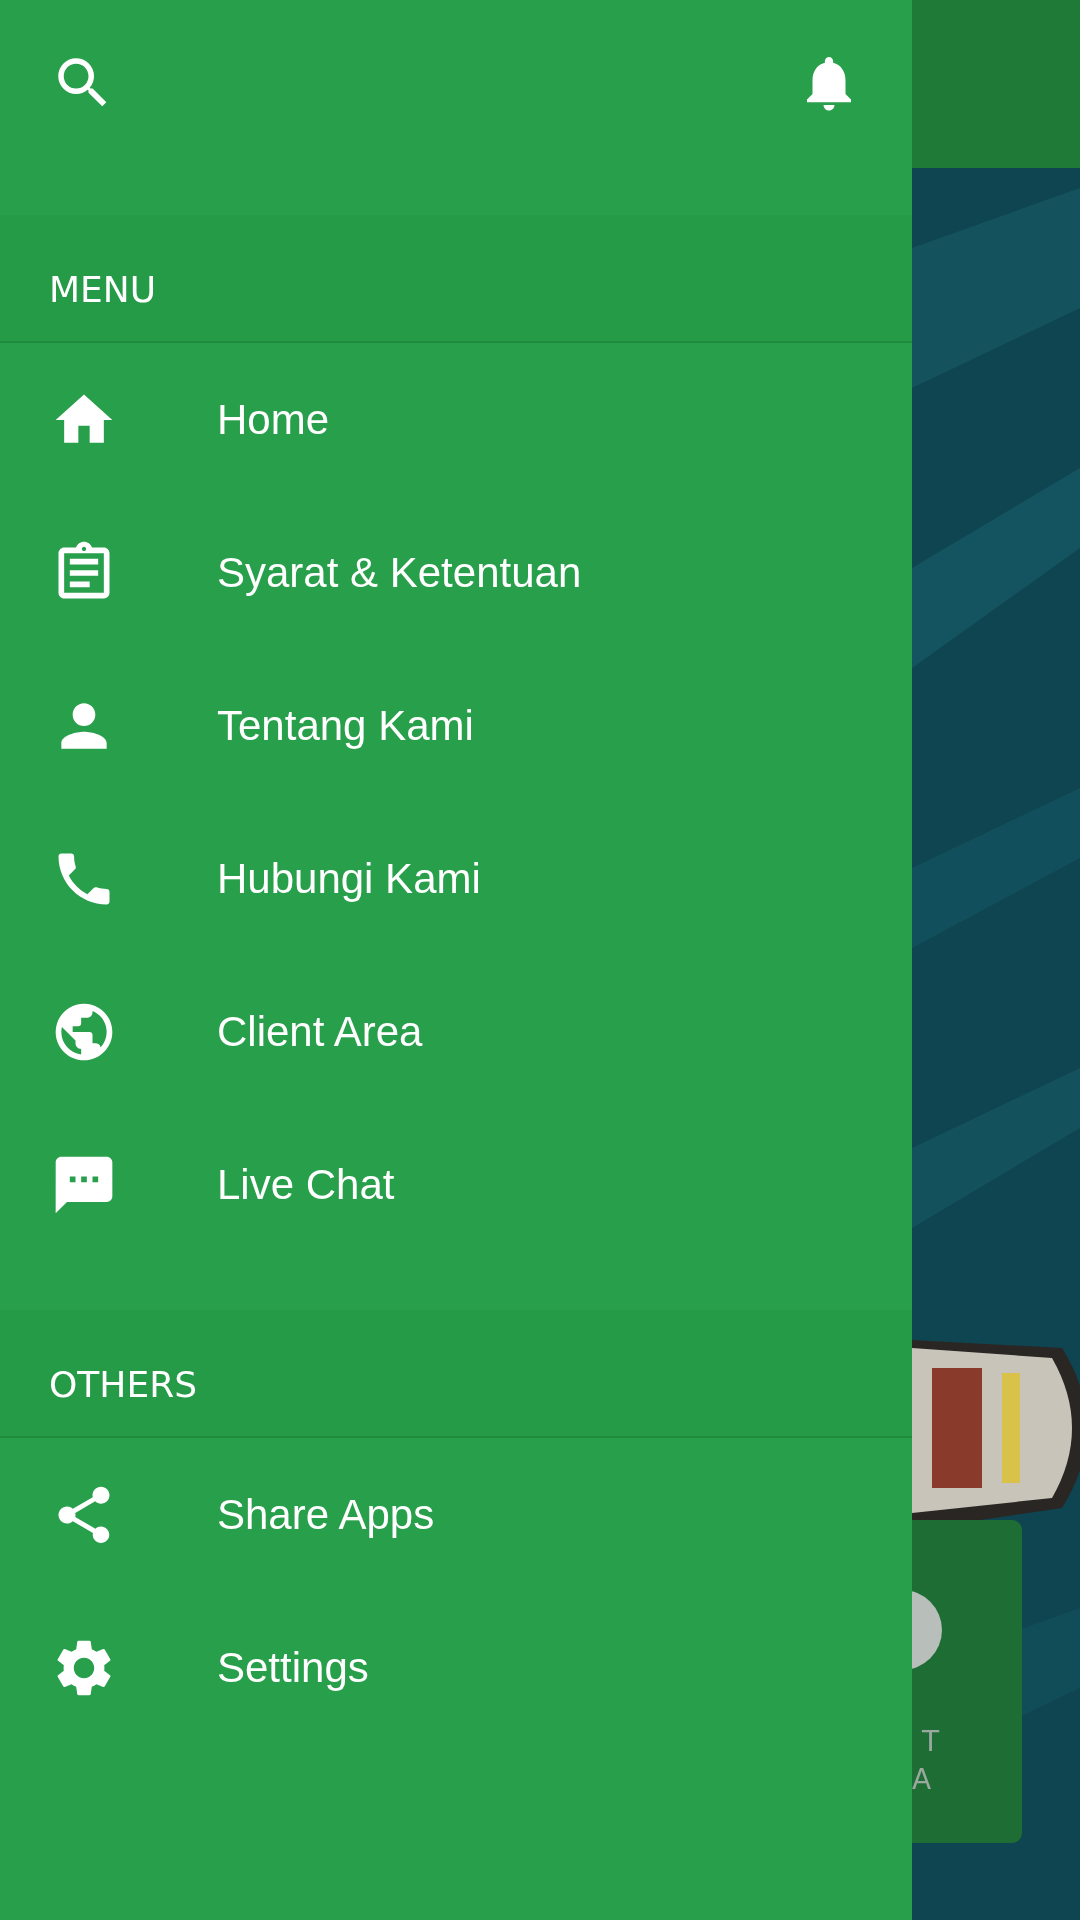  What do you see at coordinates (456, 572) in the screenshot?
I see `menu-item: Syarat & Ketentuan` at bounding box center [456, 572].